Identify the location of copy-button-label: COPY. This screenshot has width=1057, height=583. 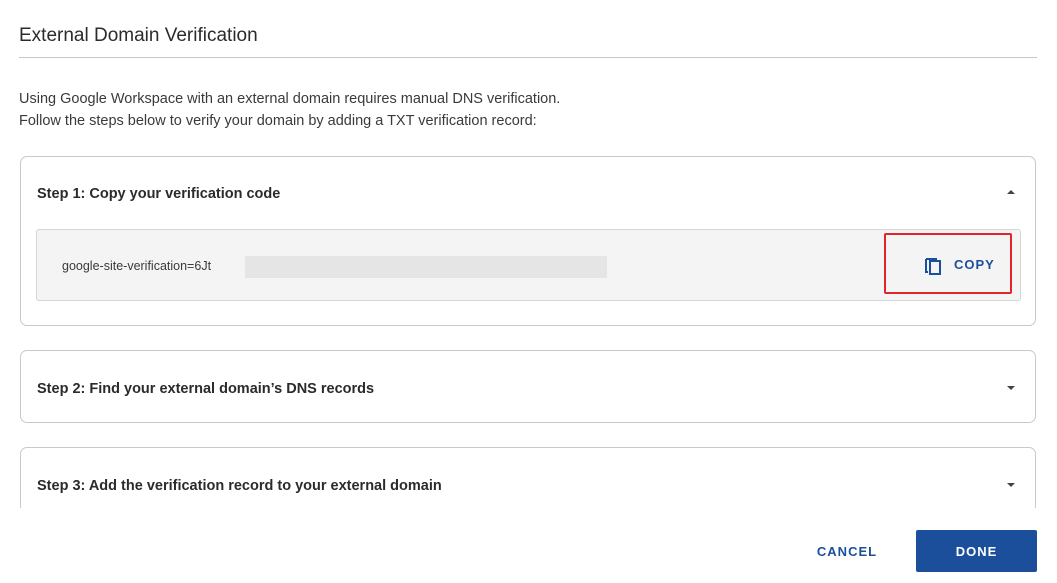
(974, 264).